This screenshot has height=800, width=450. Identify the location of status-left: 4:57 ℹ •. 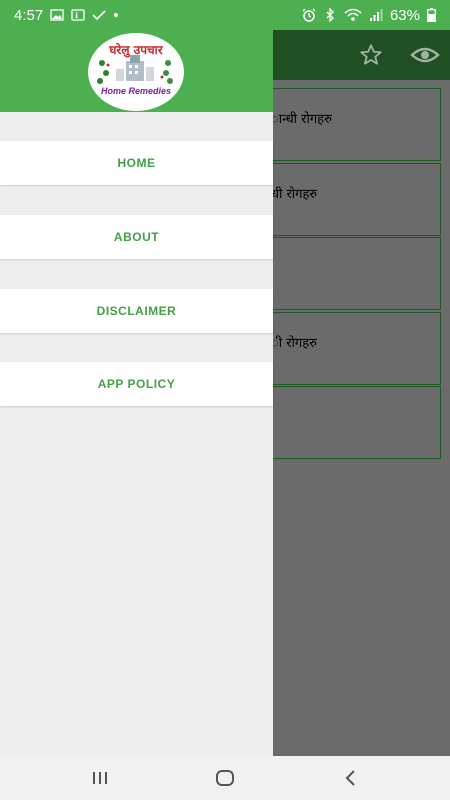
(66, 15).